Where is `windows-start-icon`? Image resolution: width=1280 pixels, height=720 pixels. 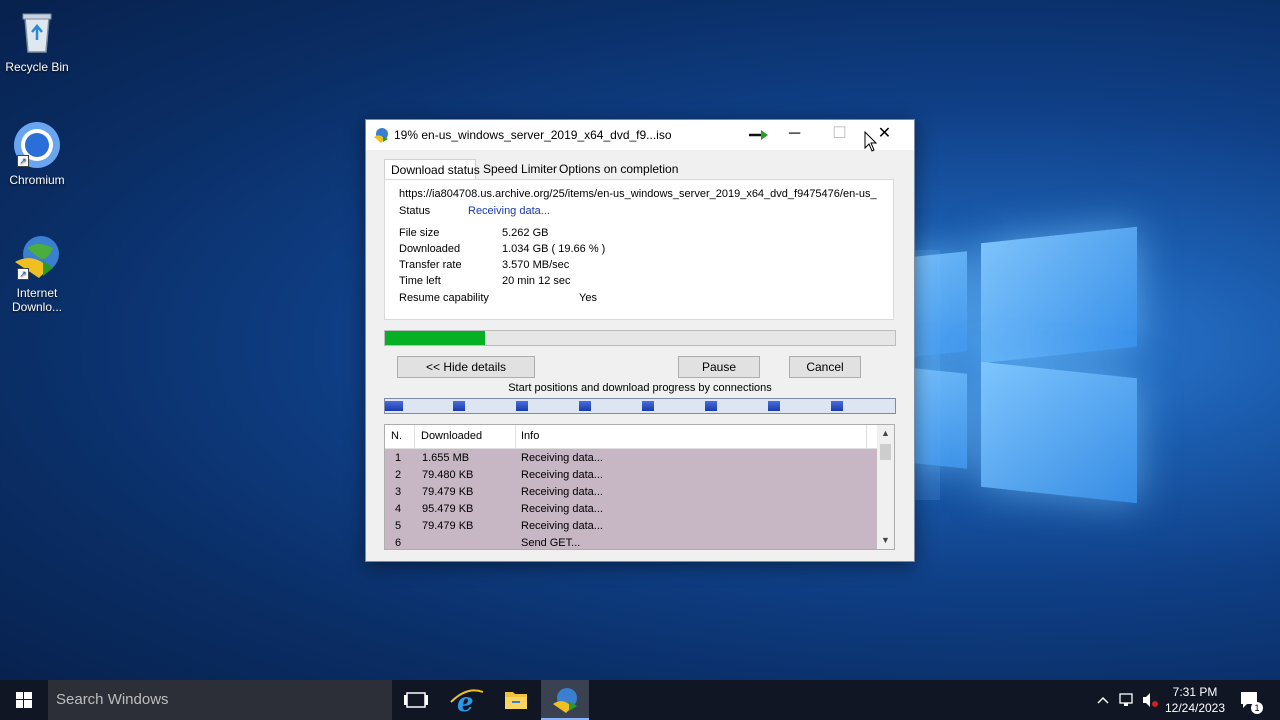 windows-start-icon is located at coordinates (24, 700).